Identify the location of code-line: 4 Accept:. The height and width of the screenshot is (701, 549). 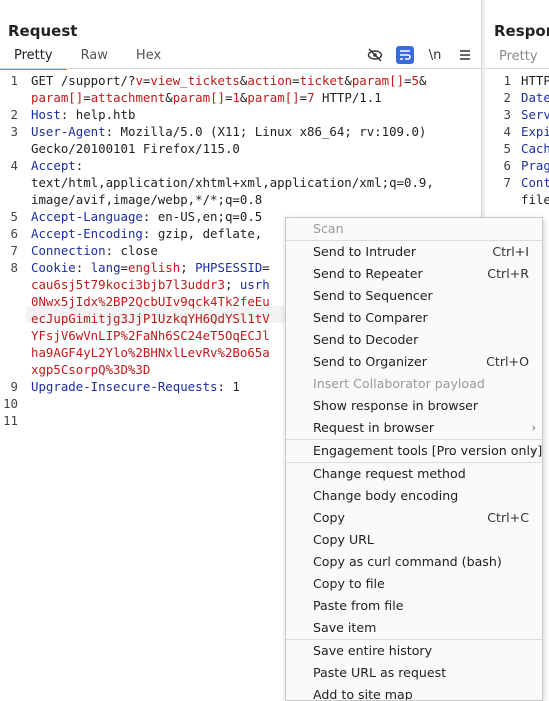
(240, 165).